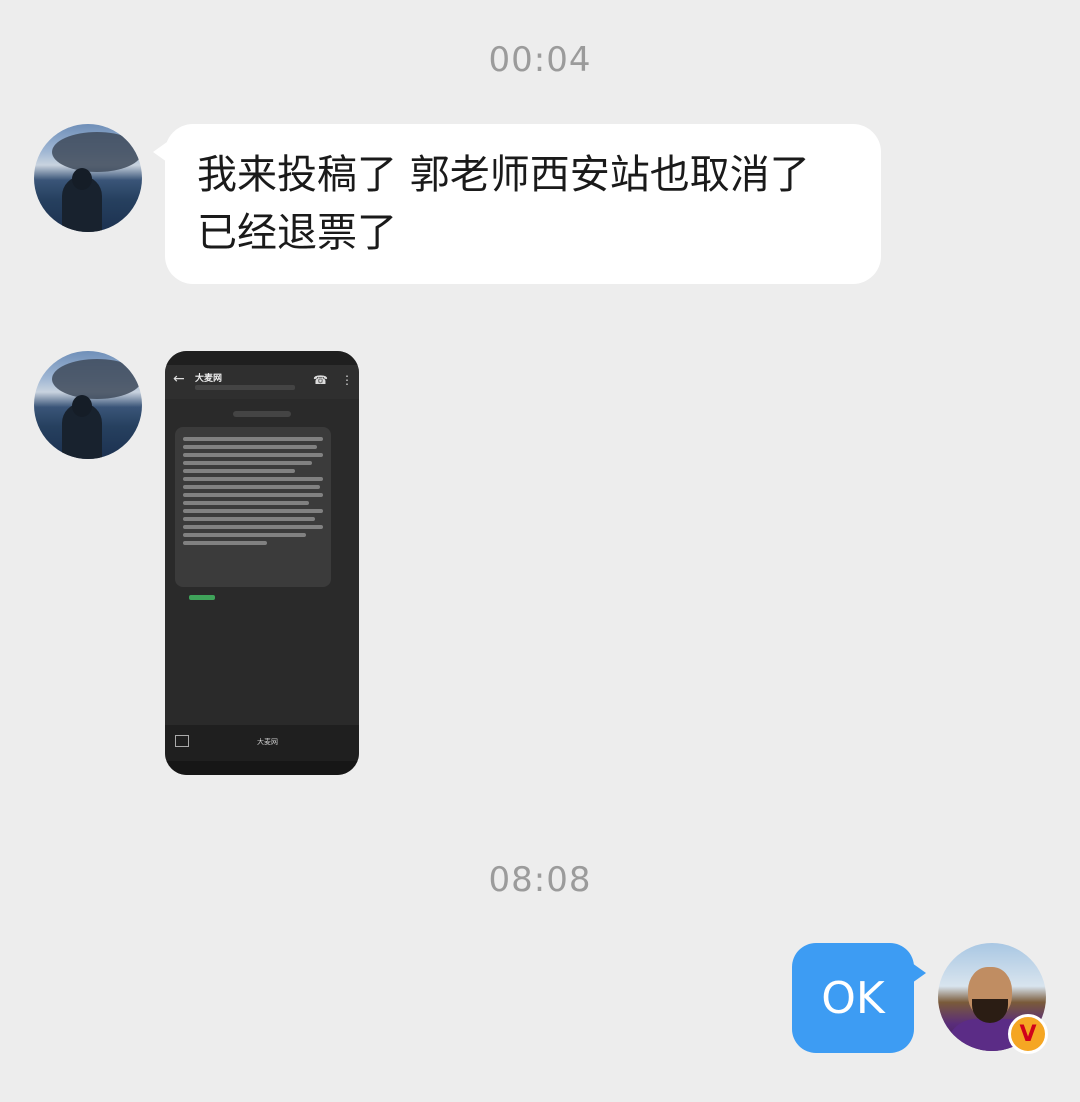 Image resolution: width=1080 pixels, height=1102 pixels. Describe the element at coordinates (179, 379) in the screenshot. I see `back-arrow-icon: ←` at that location.